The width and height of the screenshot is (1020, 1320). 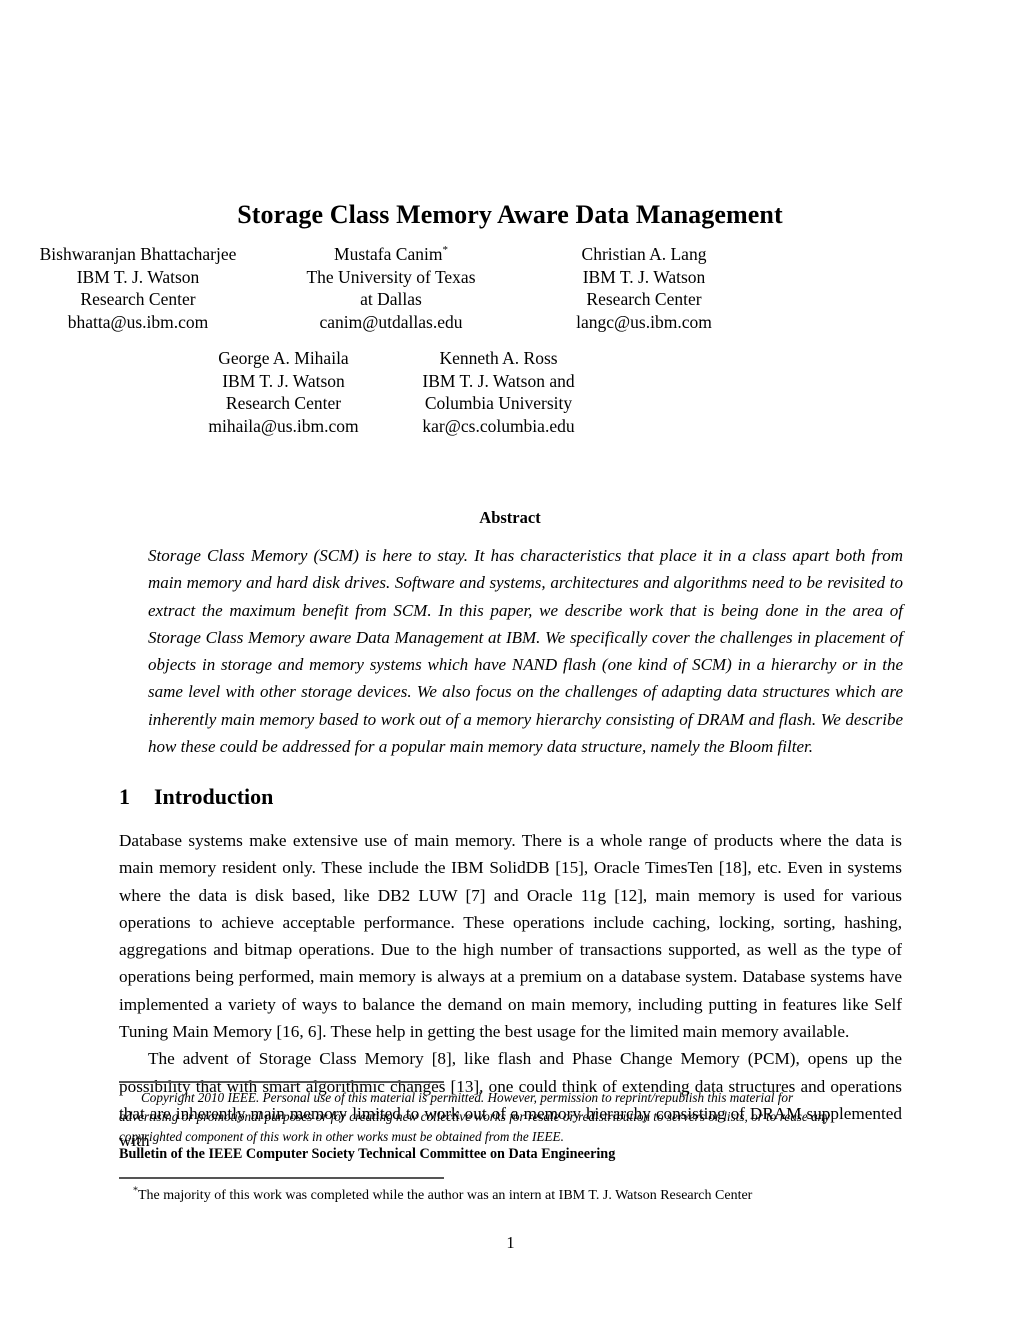 I want to click on footnote-marker-icon: *, so click(x=445, y=250).